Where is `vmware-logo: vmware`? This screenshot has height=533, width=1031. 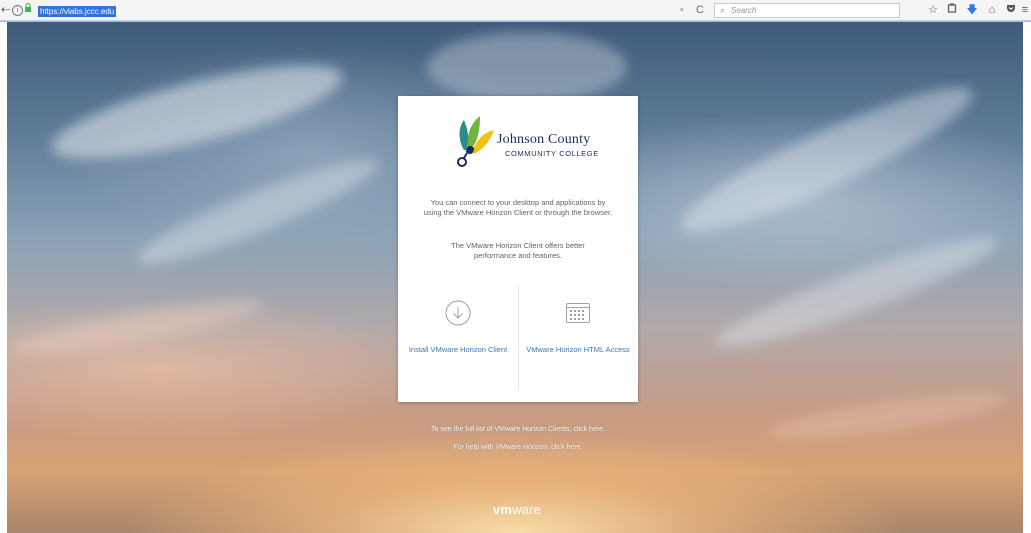
vmware-logo: vmware is located at coordinates (517, 509).